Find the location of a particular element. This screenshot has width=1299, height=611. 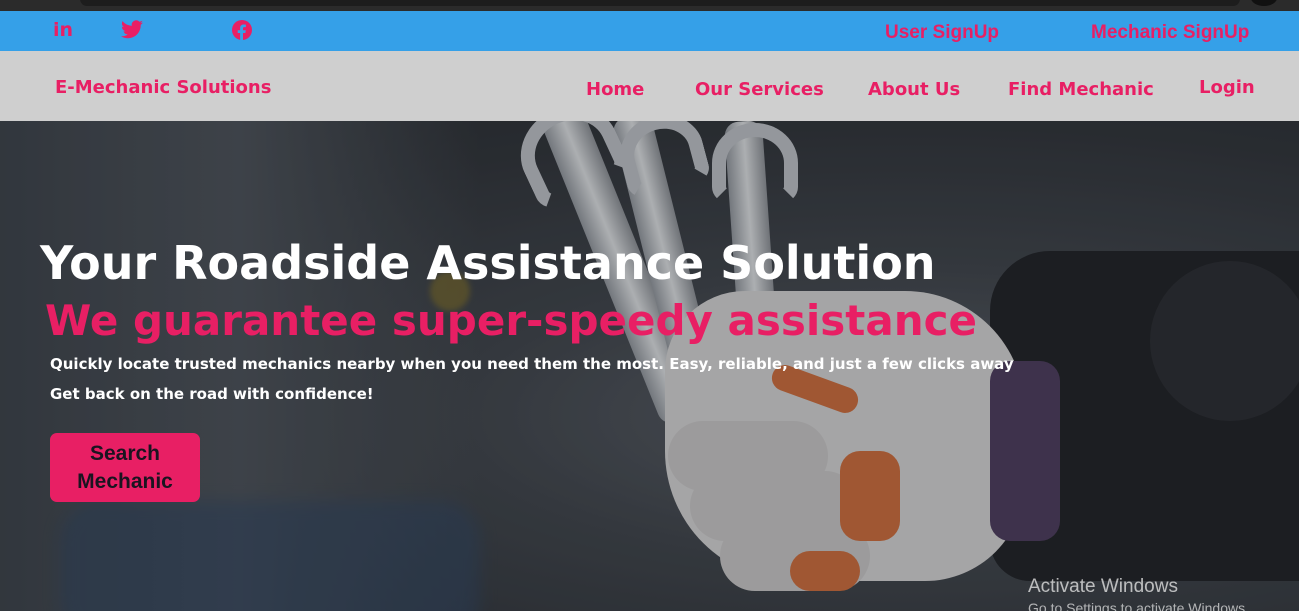

hero-description-line-2: Get back on the road with confidence! is located at coordinates (212, 394).